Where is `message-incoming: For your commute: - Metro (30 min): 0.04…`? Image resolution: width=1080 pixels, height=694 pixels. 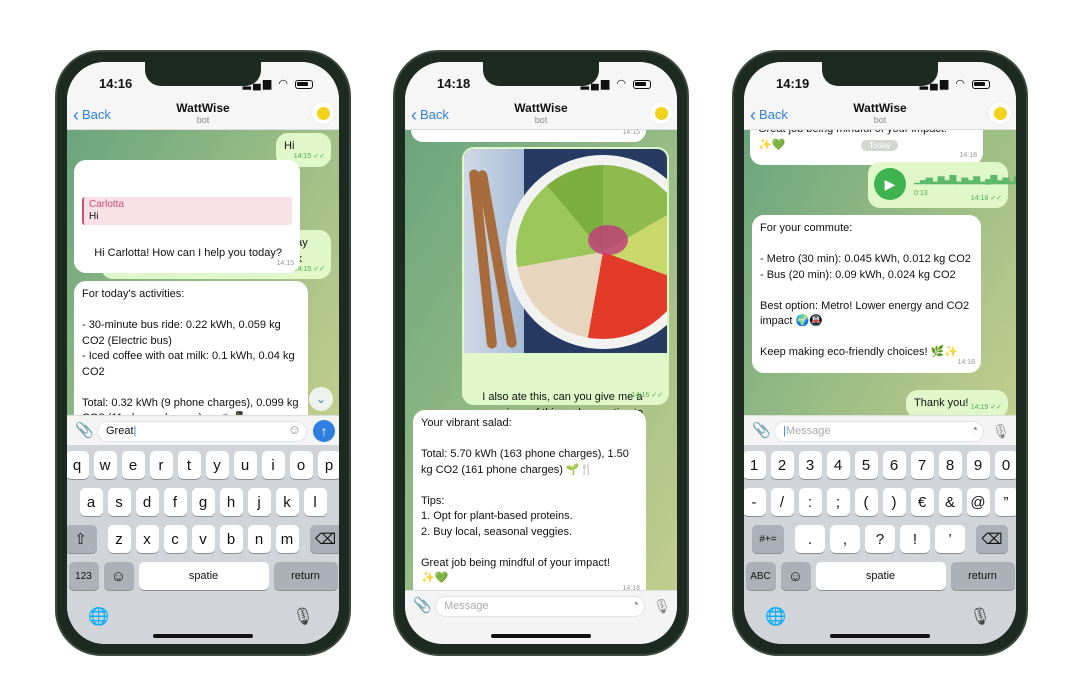 message-incoming: For your commute: - Metro (30 min): 0.04… is located at coordinates (866, 294).